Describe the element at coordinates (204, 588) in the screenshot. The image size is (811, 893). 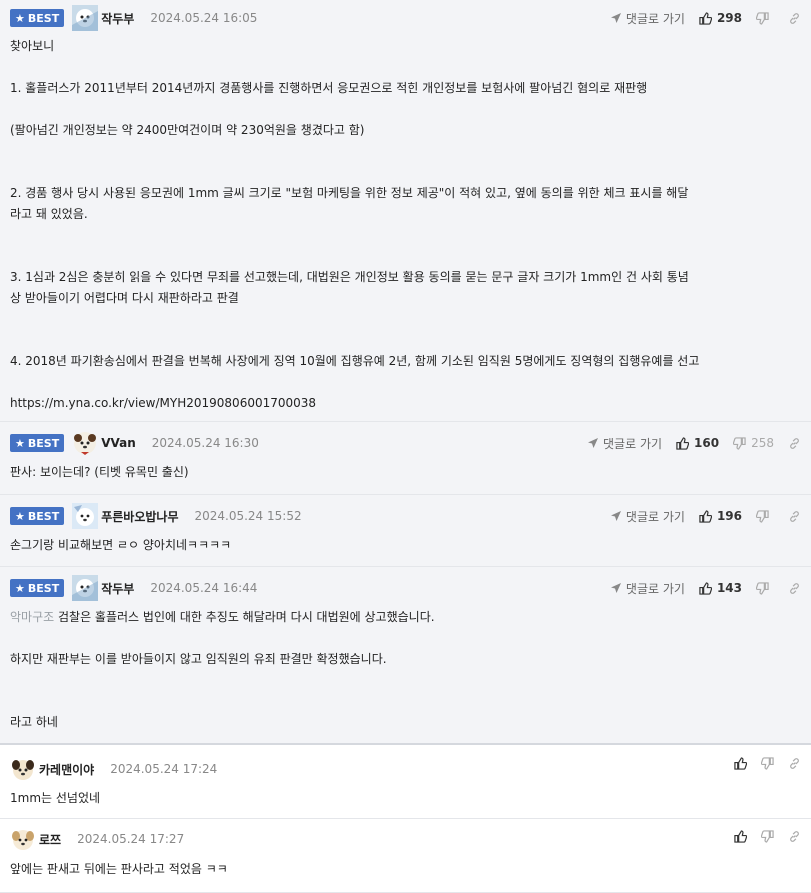
I see `comment-date: 2024.05.24 16:44` at that location.